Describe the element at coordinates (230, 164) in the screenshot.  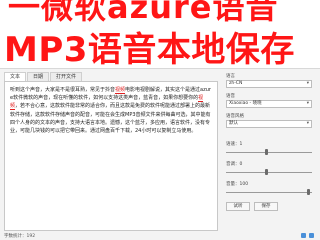
I see `pitch-label-text: 音调` at that location.